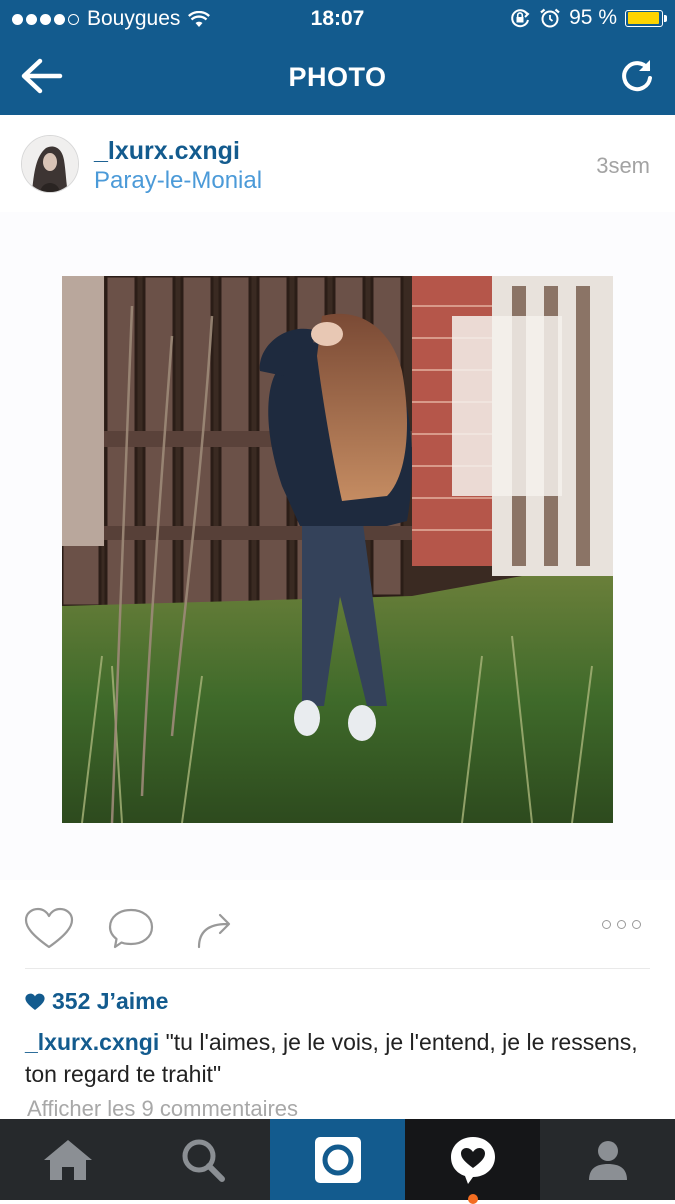  What do you see at coordinates (337, 19) in the screenshot?
I see `status-bar: Bouygues 18:07 95 %` at bounding box center [337, 19].